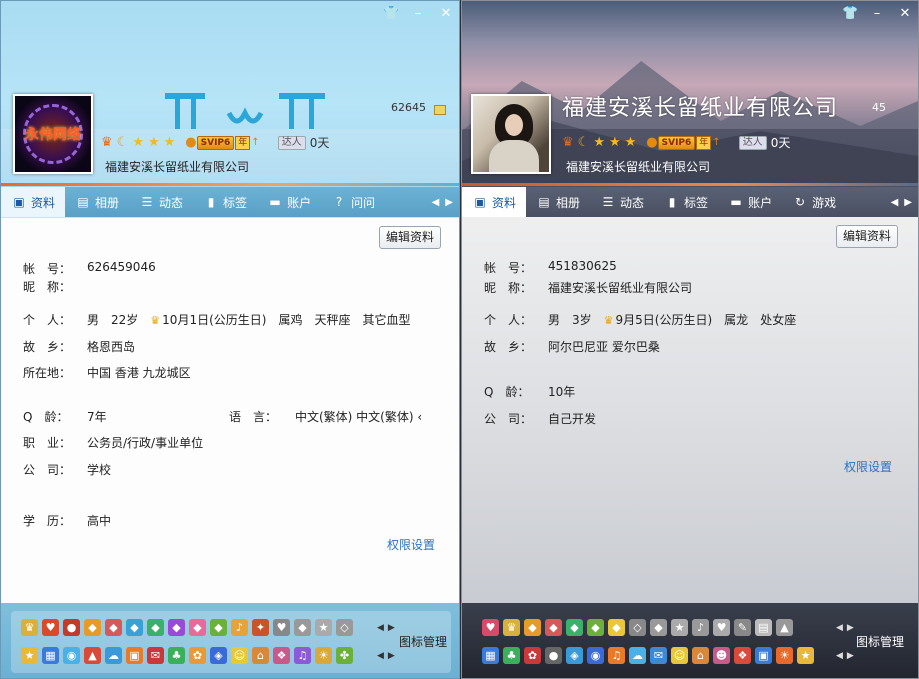 Image resolution: width=919 pixels, height=679 pixels. I want to click on computer-icon: ▣, so click(763, 655).